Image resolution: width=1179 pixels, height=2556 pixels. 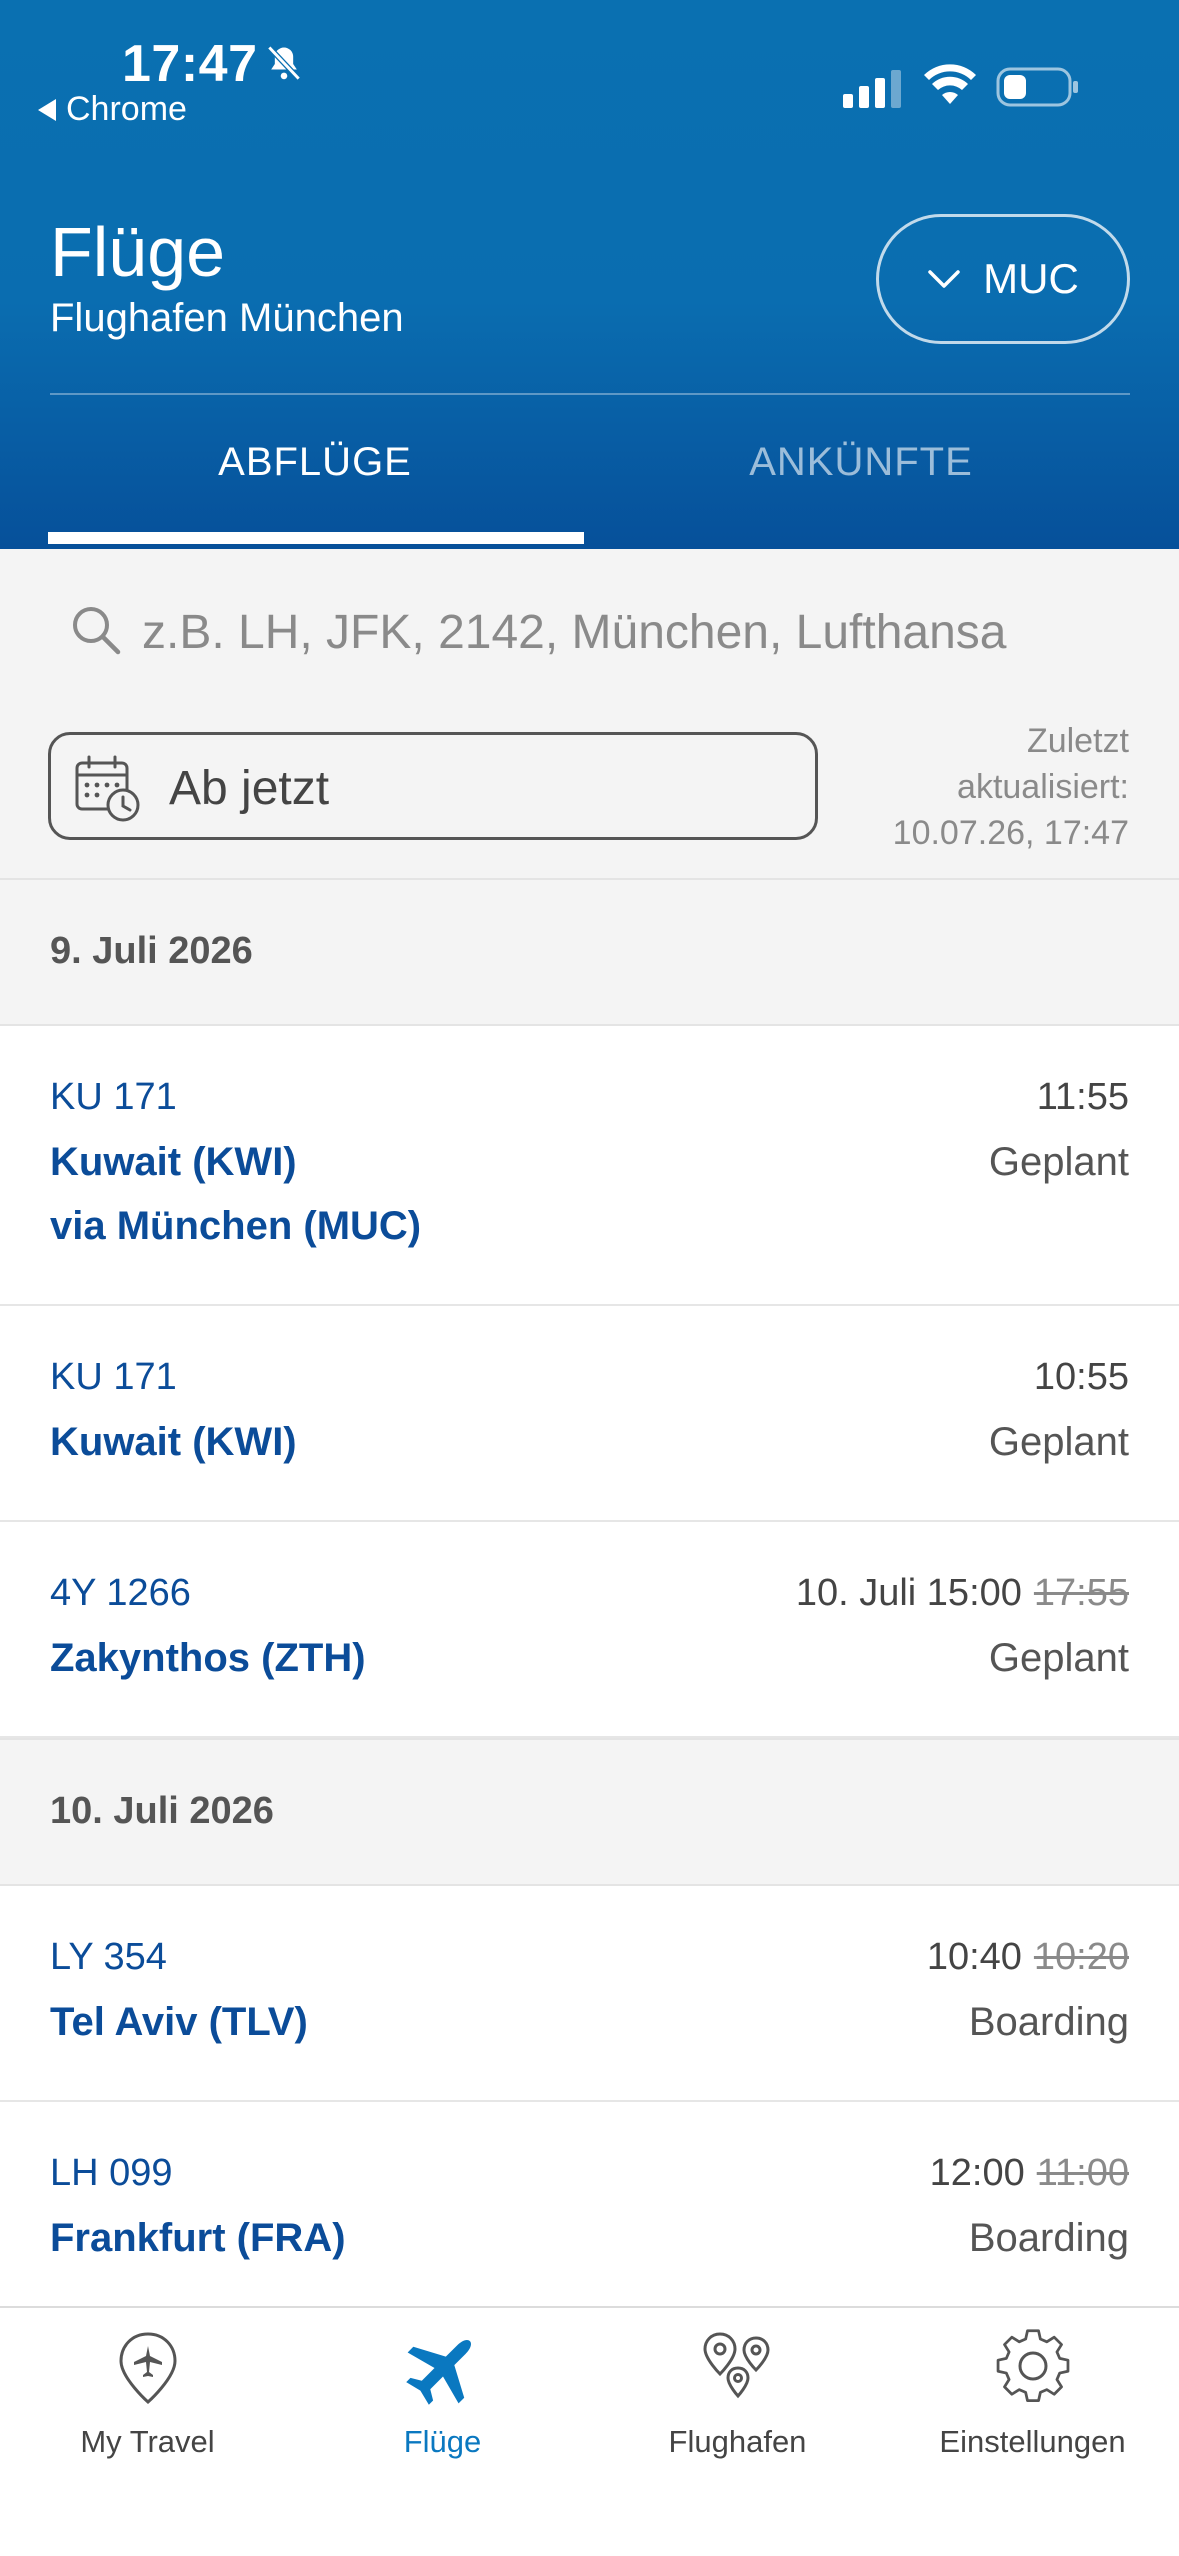 What do you see at coordinates (1082, 2173) in the screenshot?
I see `flight-original-time: 11:00` at bounding box center [1082, 2173].